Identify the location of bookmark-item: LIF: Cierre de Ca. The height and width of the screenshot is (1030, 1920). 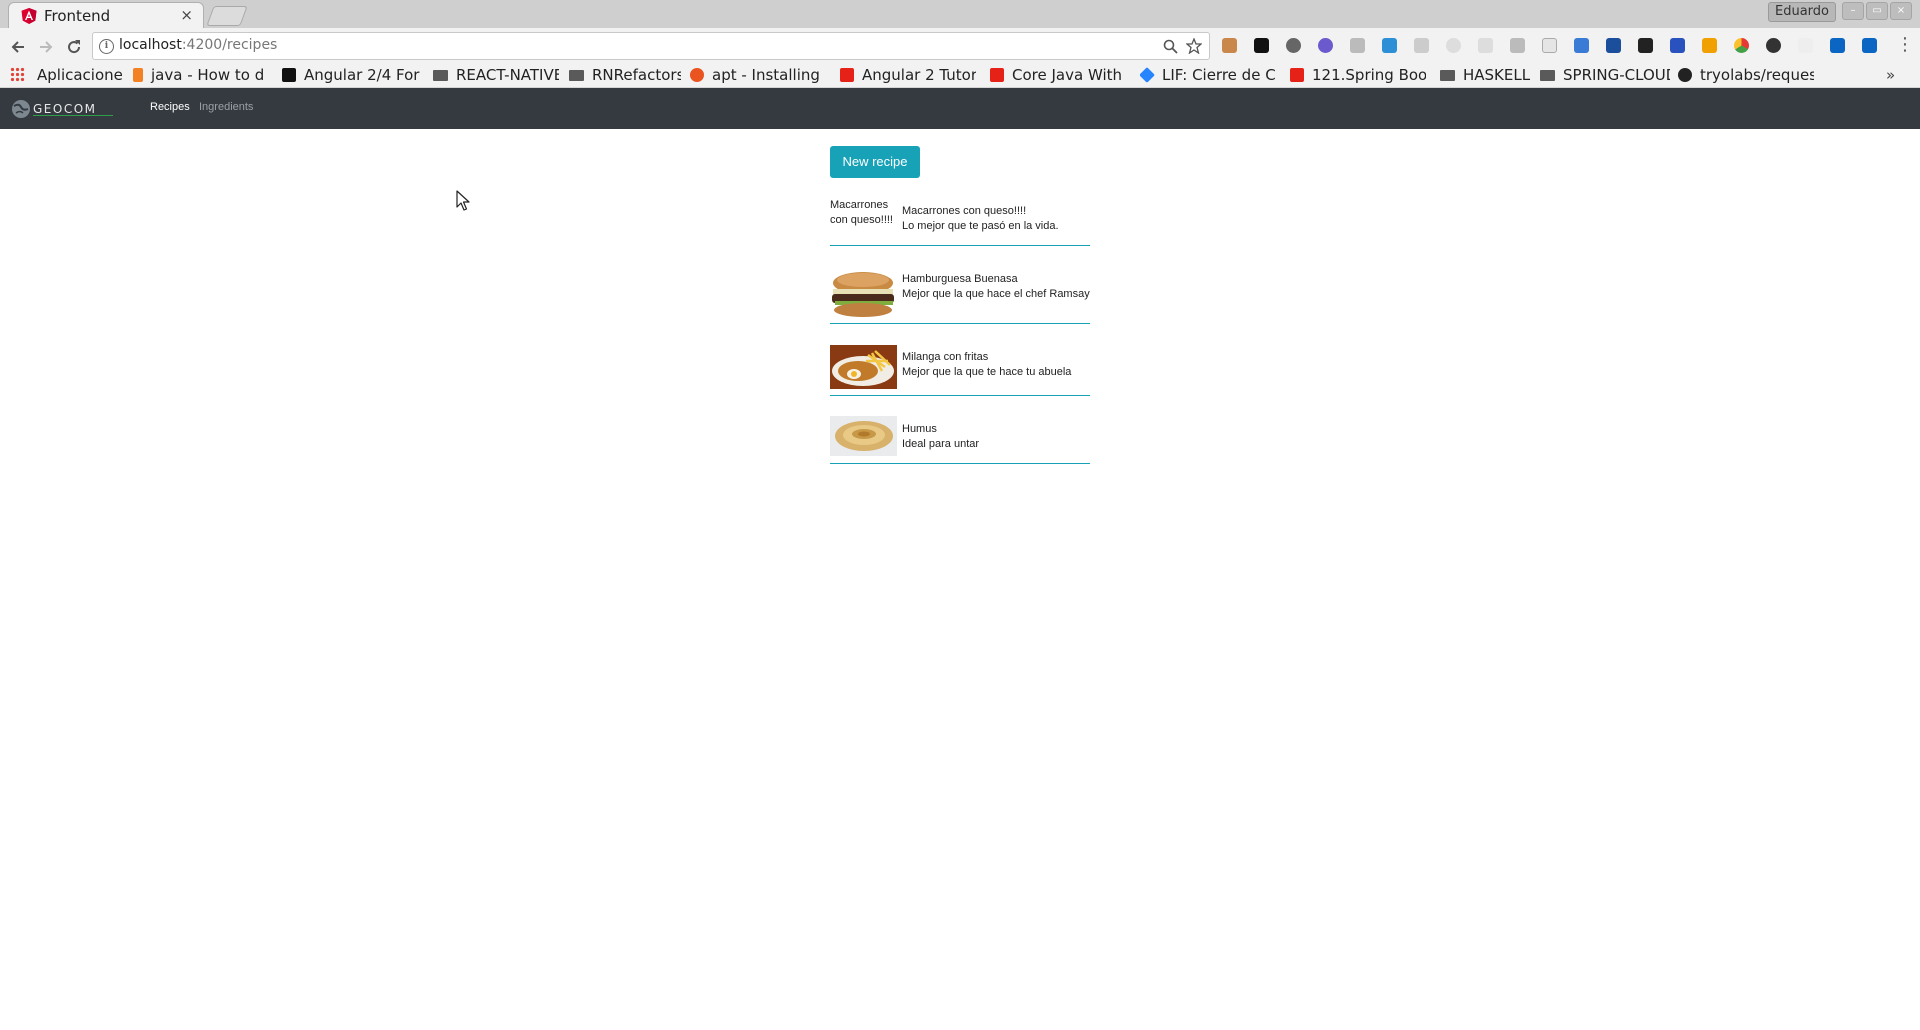
(1208, 76).